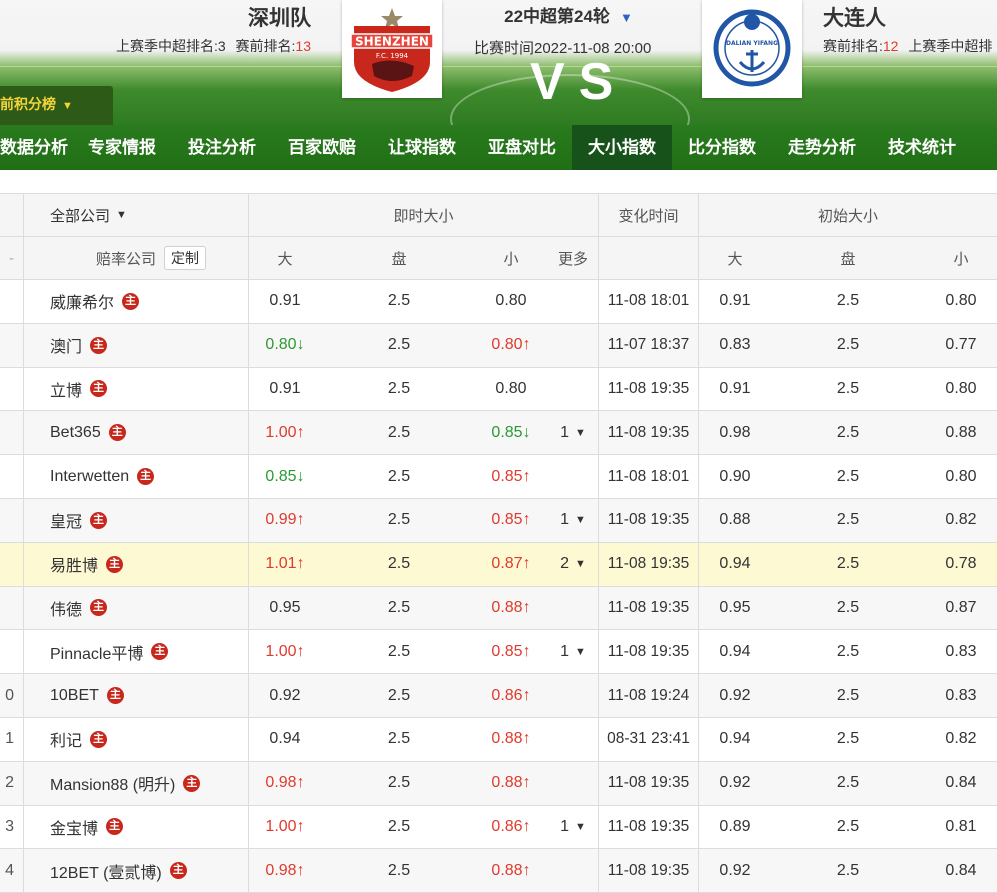 This screenshot has height=893, width=997. I want to click on table-row: 立博主 0.91 2.5 0.80 11-08 19:35 0.91 2.5 0.80, so click(498, 389).